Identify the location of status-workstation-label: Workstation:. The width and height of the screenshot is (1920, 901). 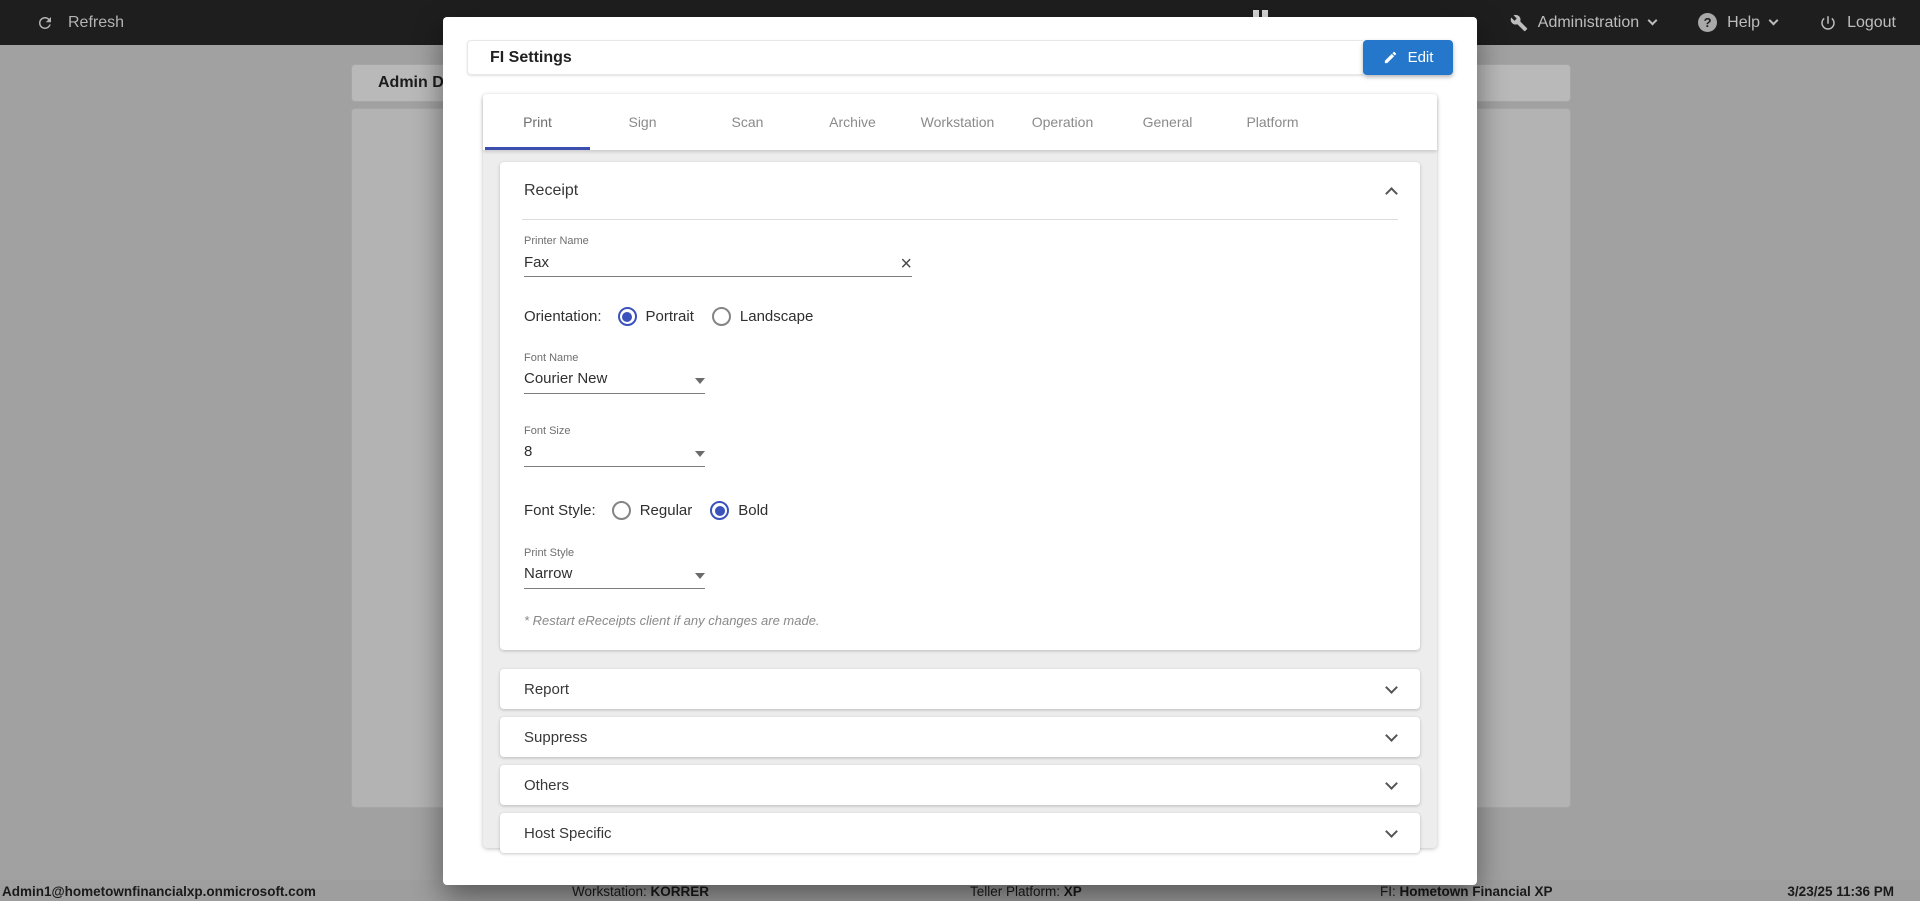
(609, 891).